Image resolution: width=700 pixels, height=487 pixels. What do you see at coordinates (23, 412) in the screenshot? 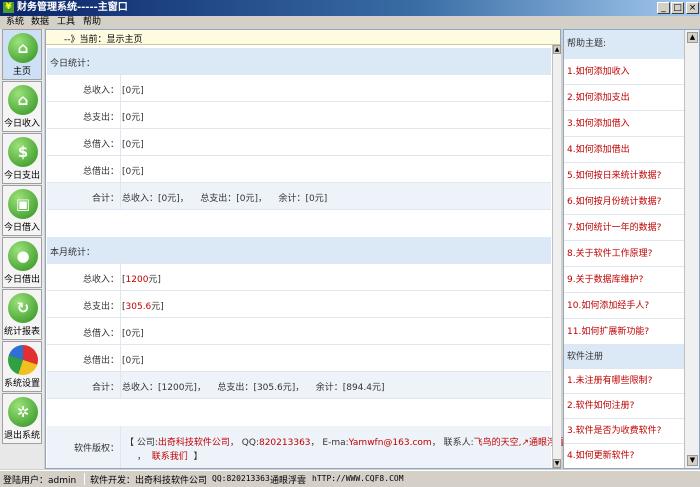
I see `gear-icon: ✲` at bounding box center [23, 412].